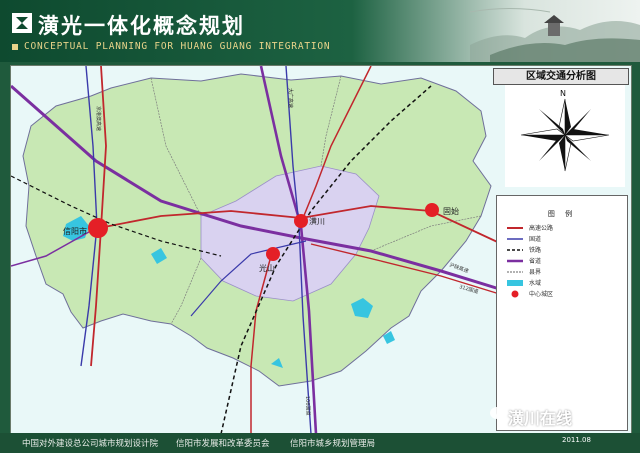 This screenshot has height=453, width=640. Describe the element at coordinates (562, 228) in the screenshot. I see `legend-item: 高速公路` at that location.